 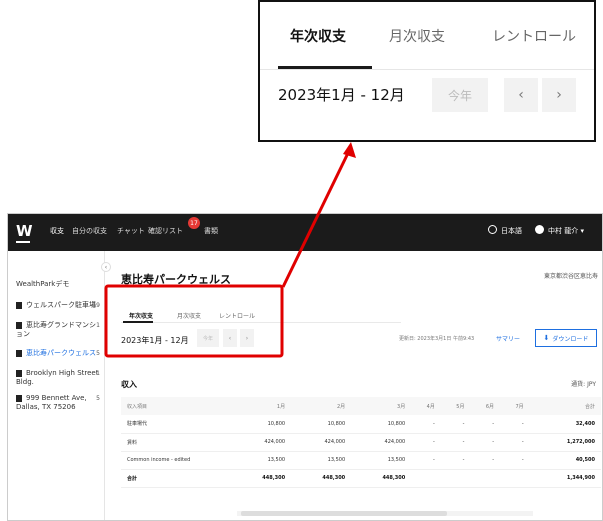 What do you see at coordinates (565, 406) in the screenshot?
I see `column-header: 合計` at bounding box center [565, 406].